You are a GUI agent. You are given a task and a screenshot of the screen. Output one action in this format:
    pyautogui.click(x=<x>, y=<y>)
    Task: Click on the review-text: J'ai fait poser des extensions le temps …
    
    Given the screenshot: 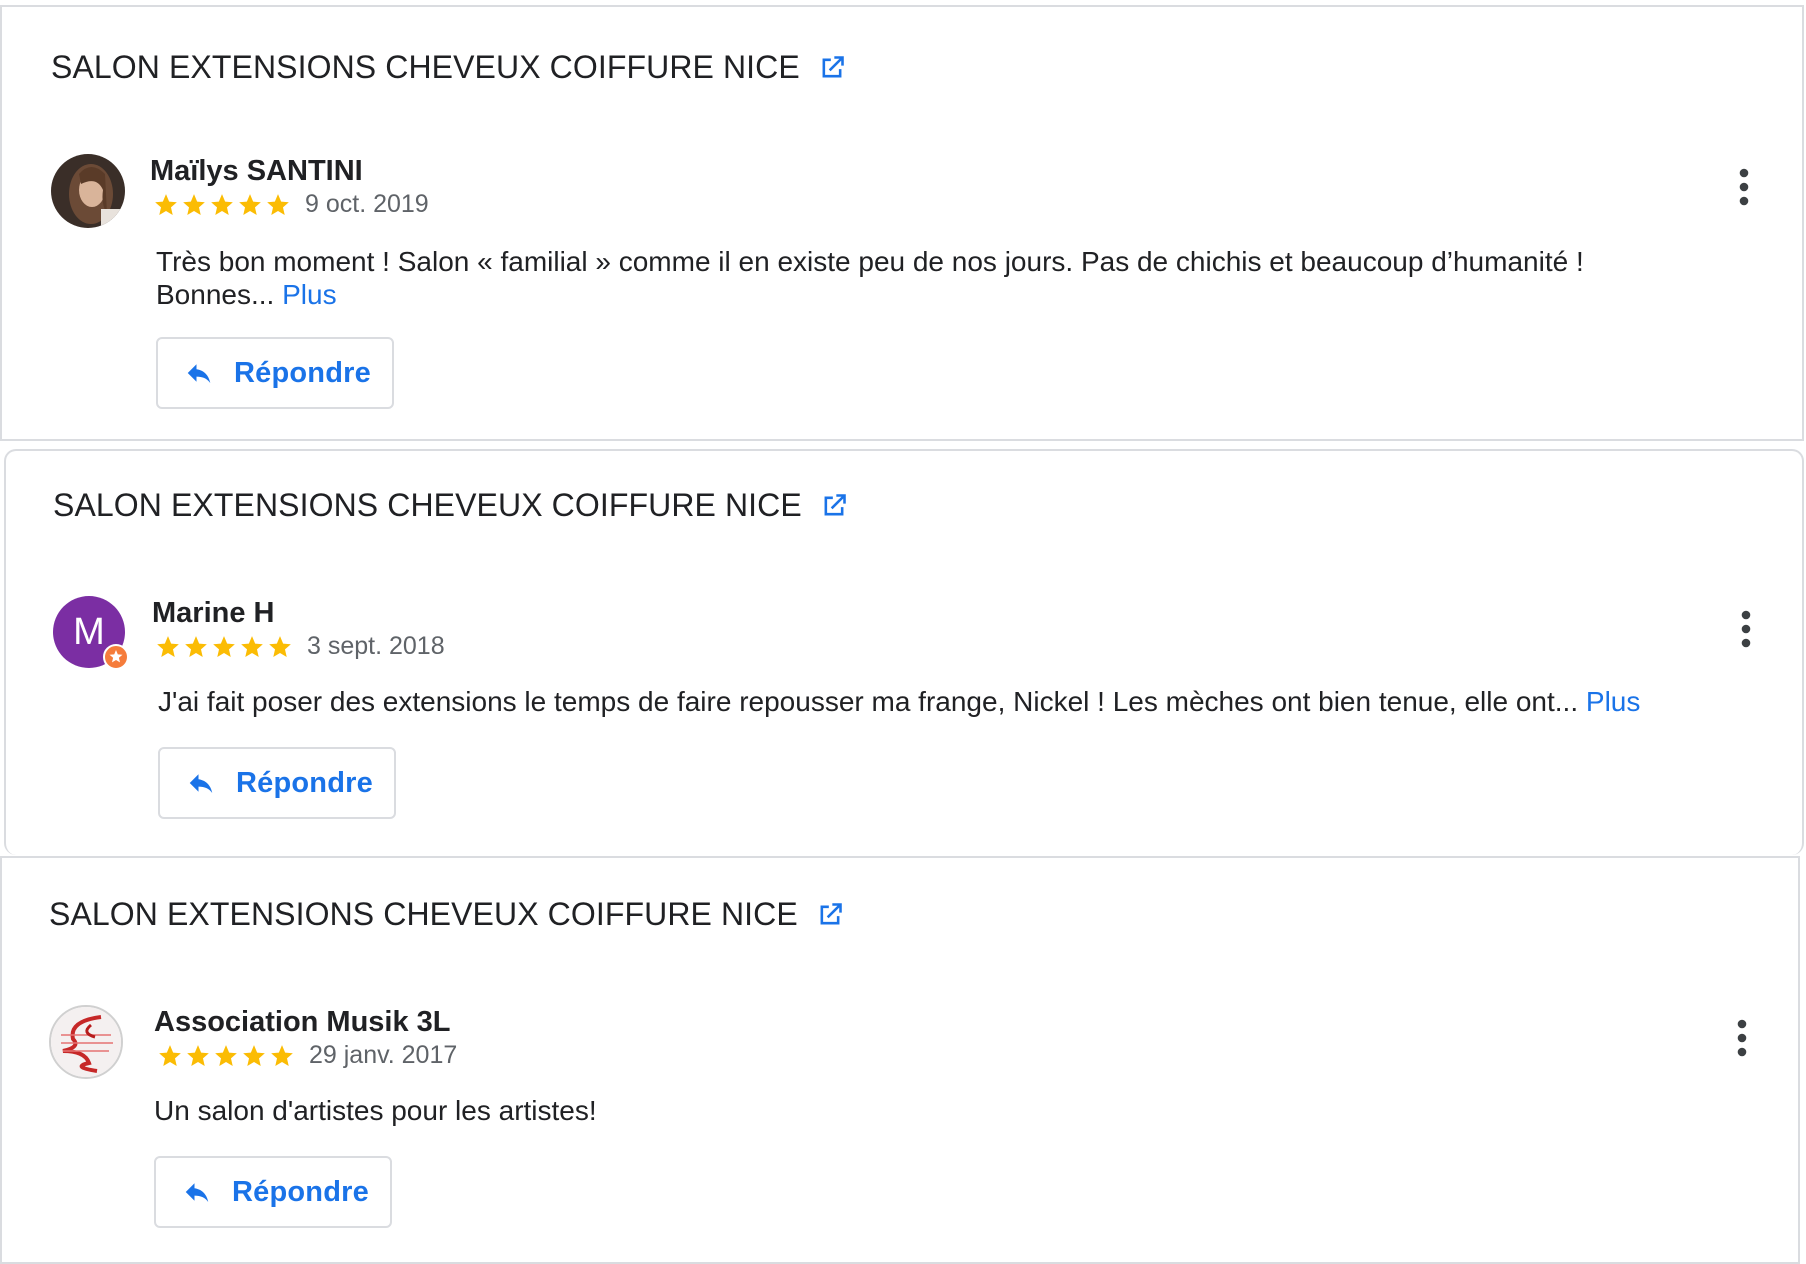 What is the action you would take?
    pyautogui.click(x=958, y=701)
    